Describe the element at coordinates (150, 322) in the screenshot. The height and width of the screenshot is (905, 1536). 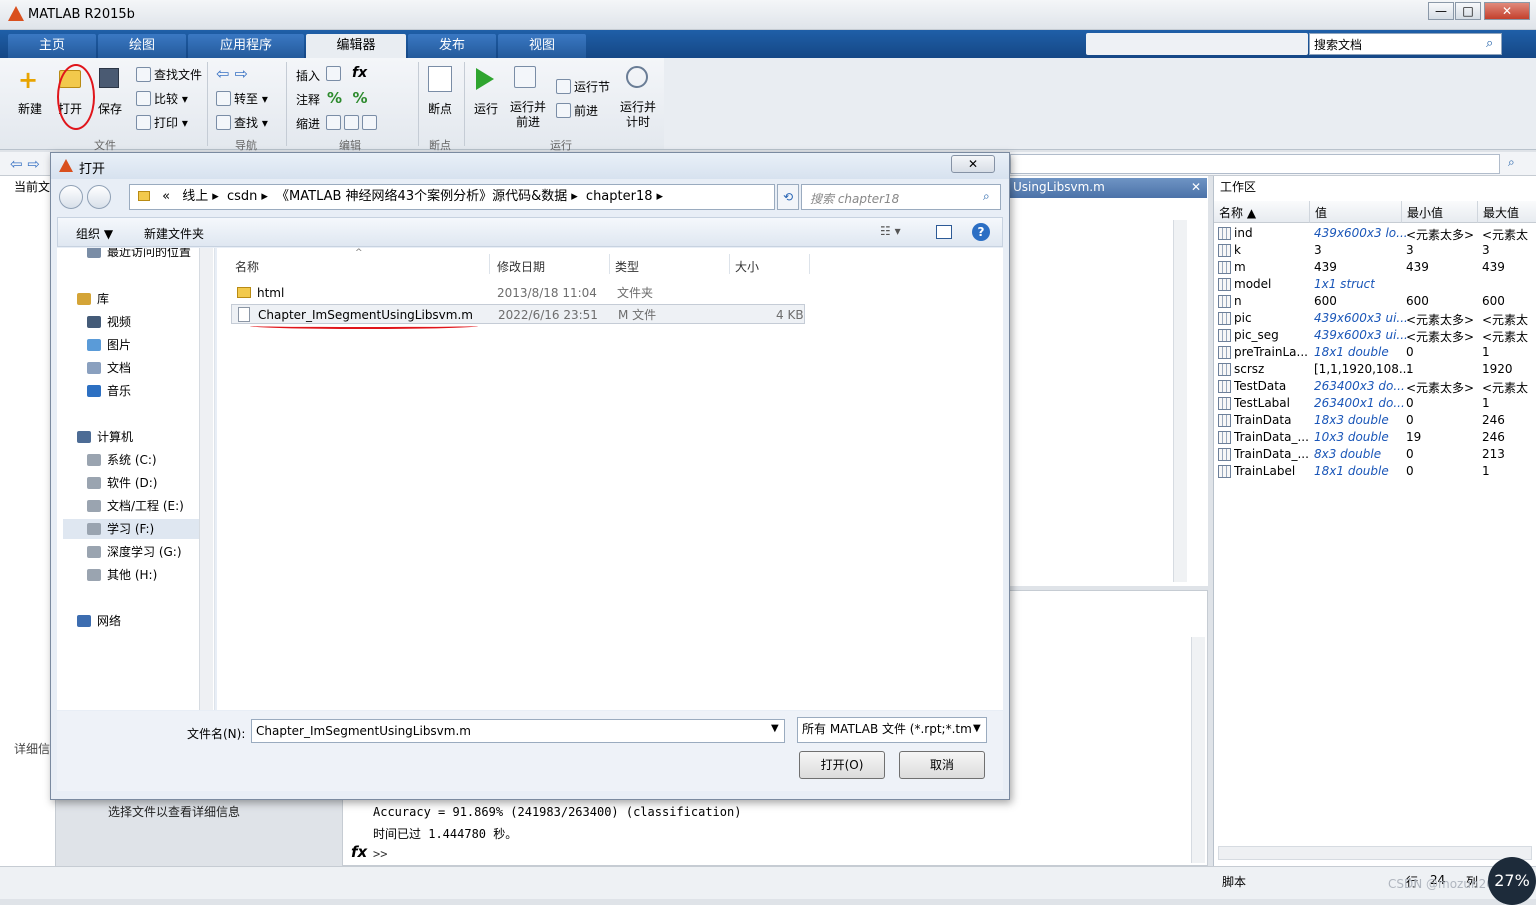
I see `nav-item: 视频` at that location.